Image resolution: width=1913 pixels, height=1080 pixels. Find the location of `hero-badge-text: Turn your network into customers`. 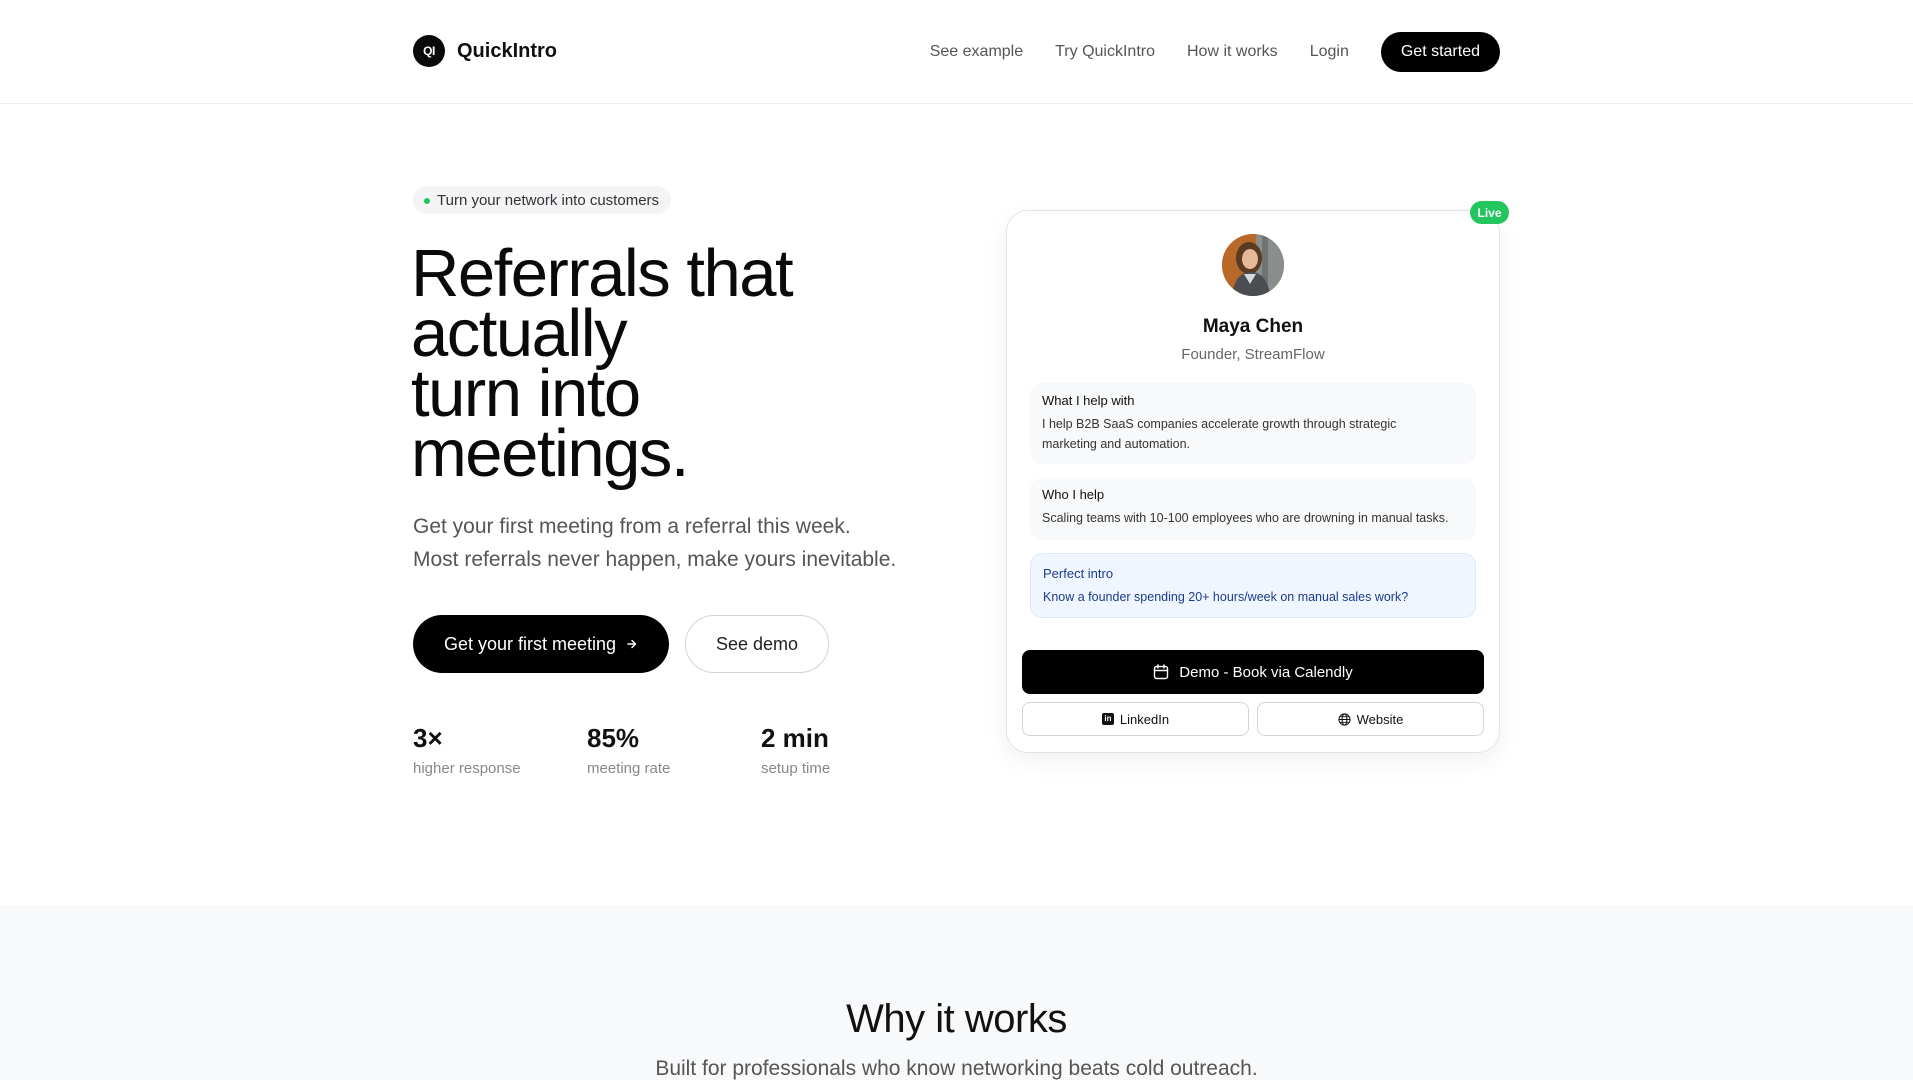

hero-badge-text: Turn your network into customers is located at coordinates (548, 200).